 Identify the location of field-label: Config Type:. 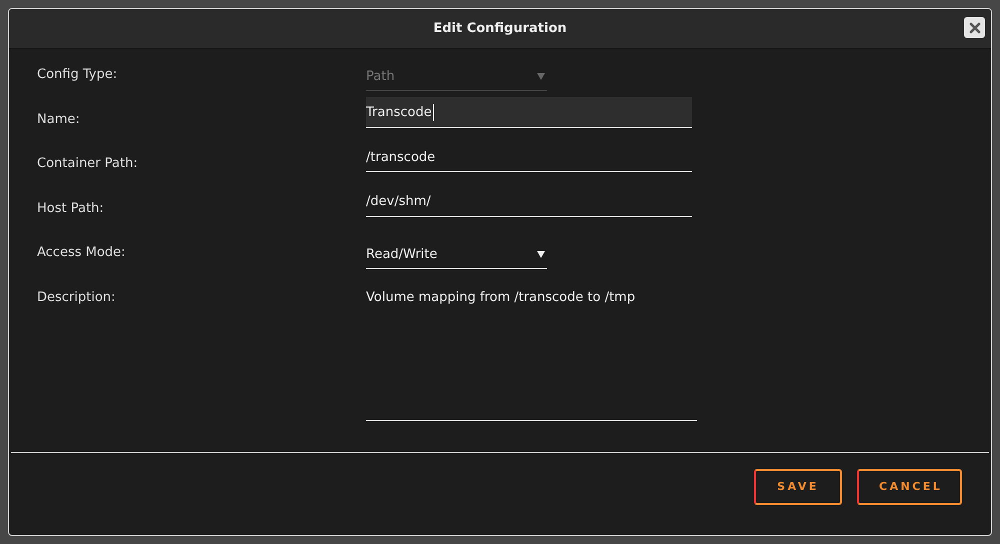
(77, 74).